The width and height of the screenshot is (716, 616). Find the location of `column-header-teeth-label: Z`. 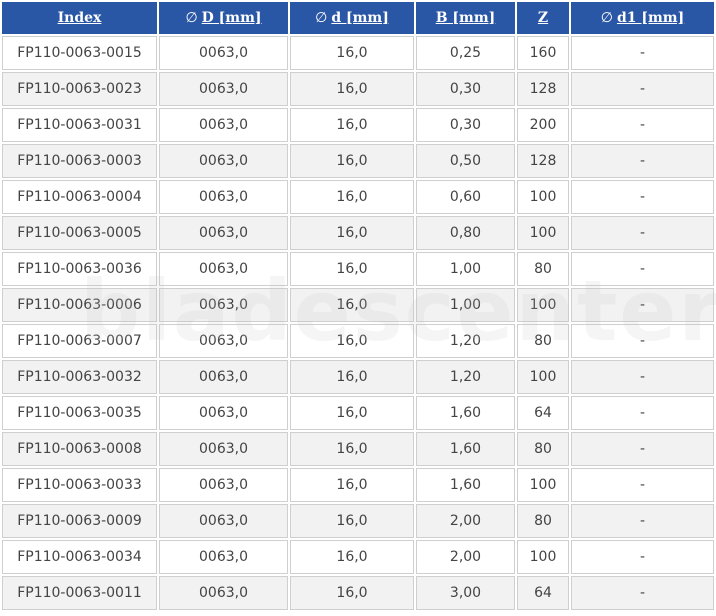

column-header-teeth-label: Z is located at coordinates (543, 18).